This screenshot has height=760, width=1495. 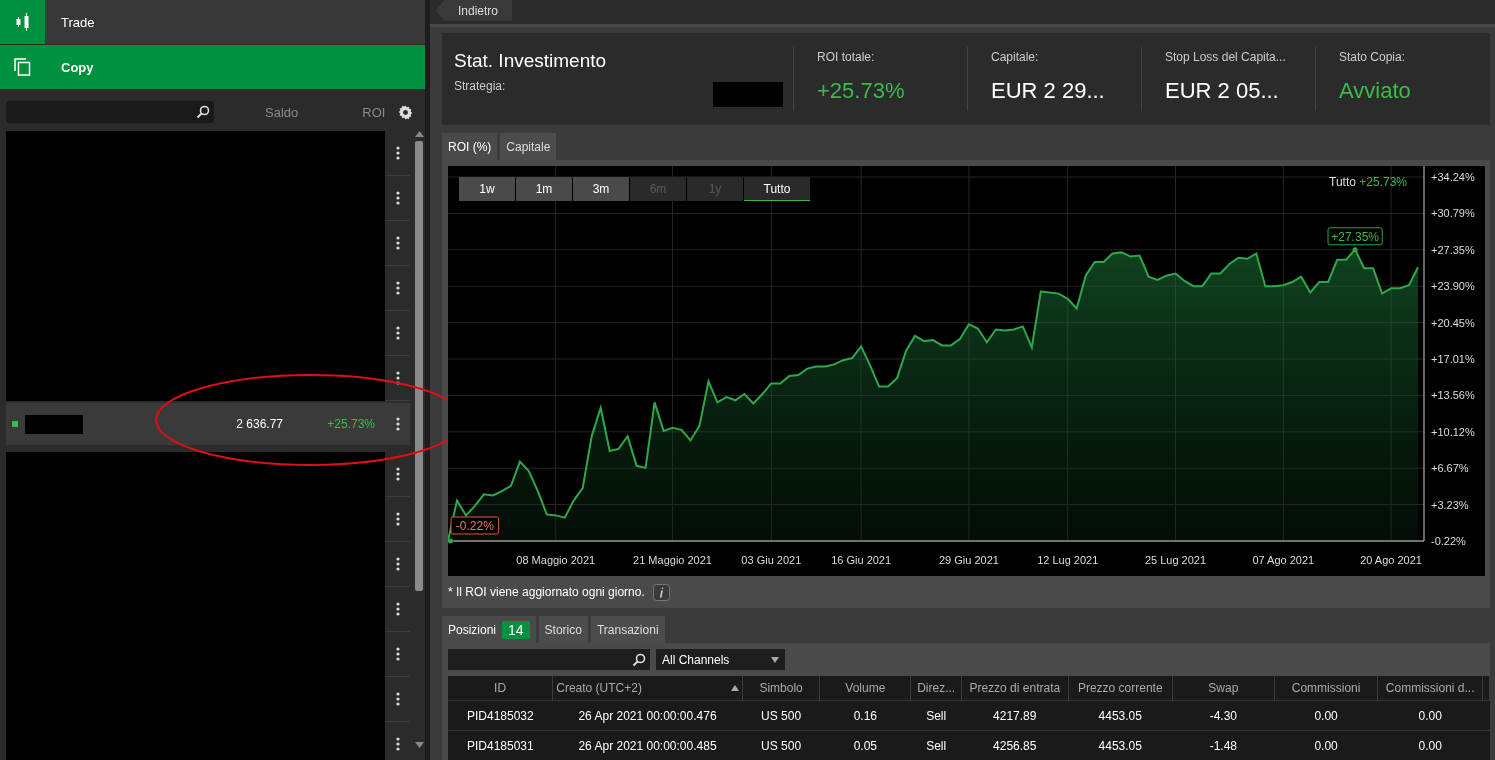 What do you see at coordinates (351, 424) in the screenshot?
I see `roi-value: +25.73%` at bounding box center [351, 424].